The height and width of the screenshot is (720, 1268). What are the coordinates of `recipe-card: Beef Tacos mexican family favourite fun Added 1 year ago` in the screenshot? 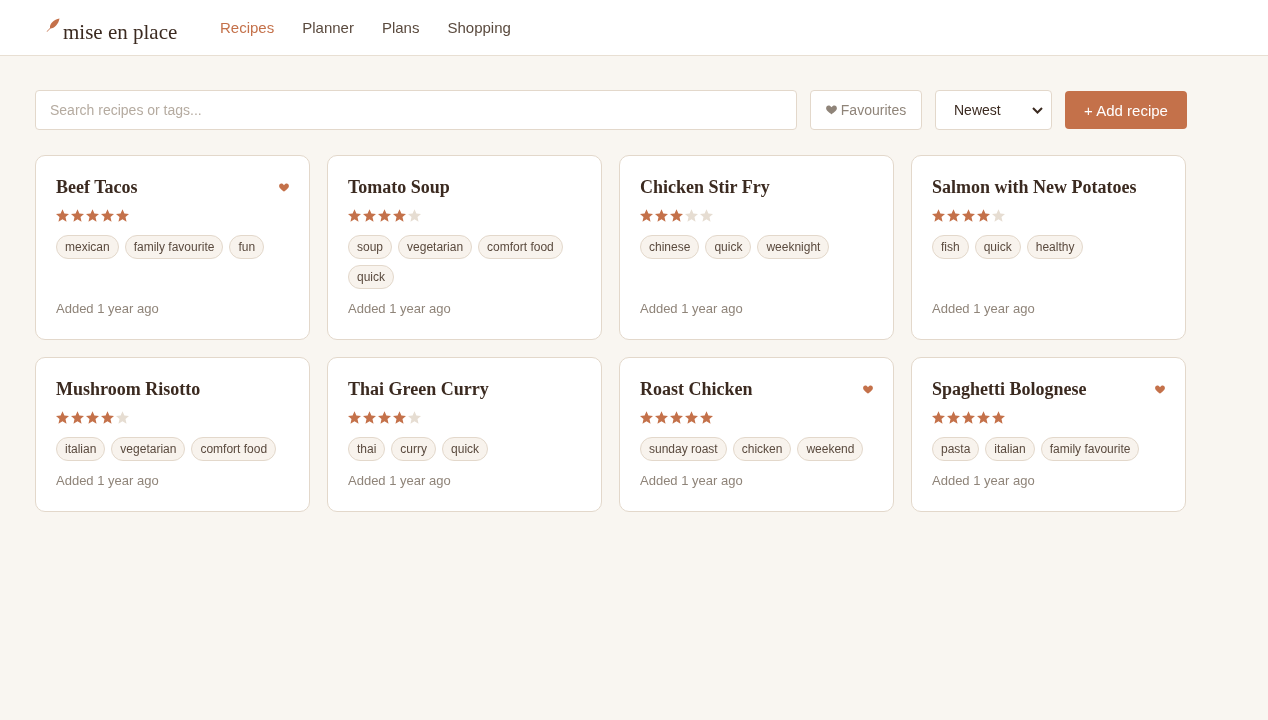 It's located at (172, 247).